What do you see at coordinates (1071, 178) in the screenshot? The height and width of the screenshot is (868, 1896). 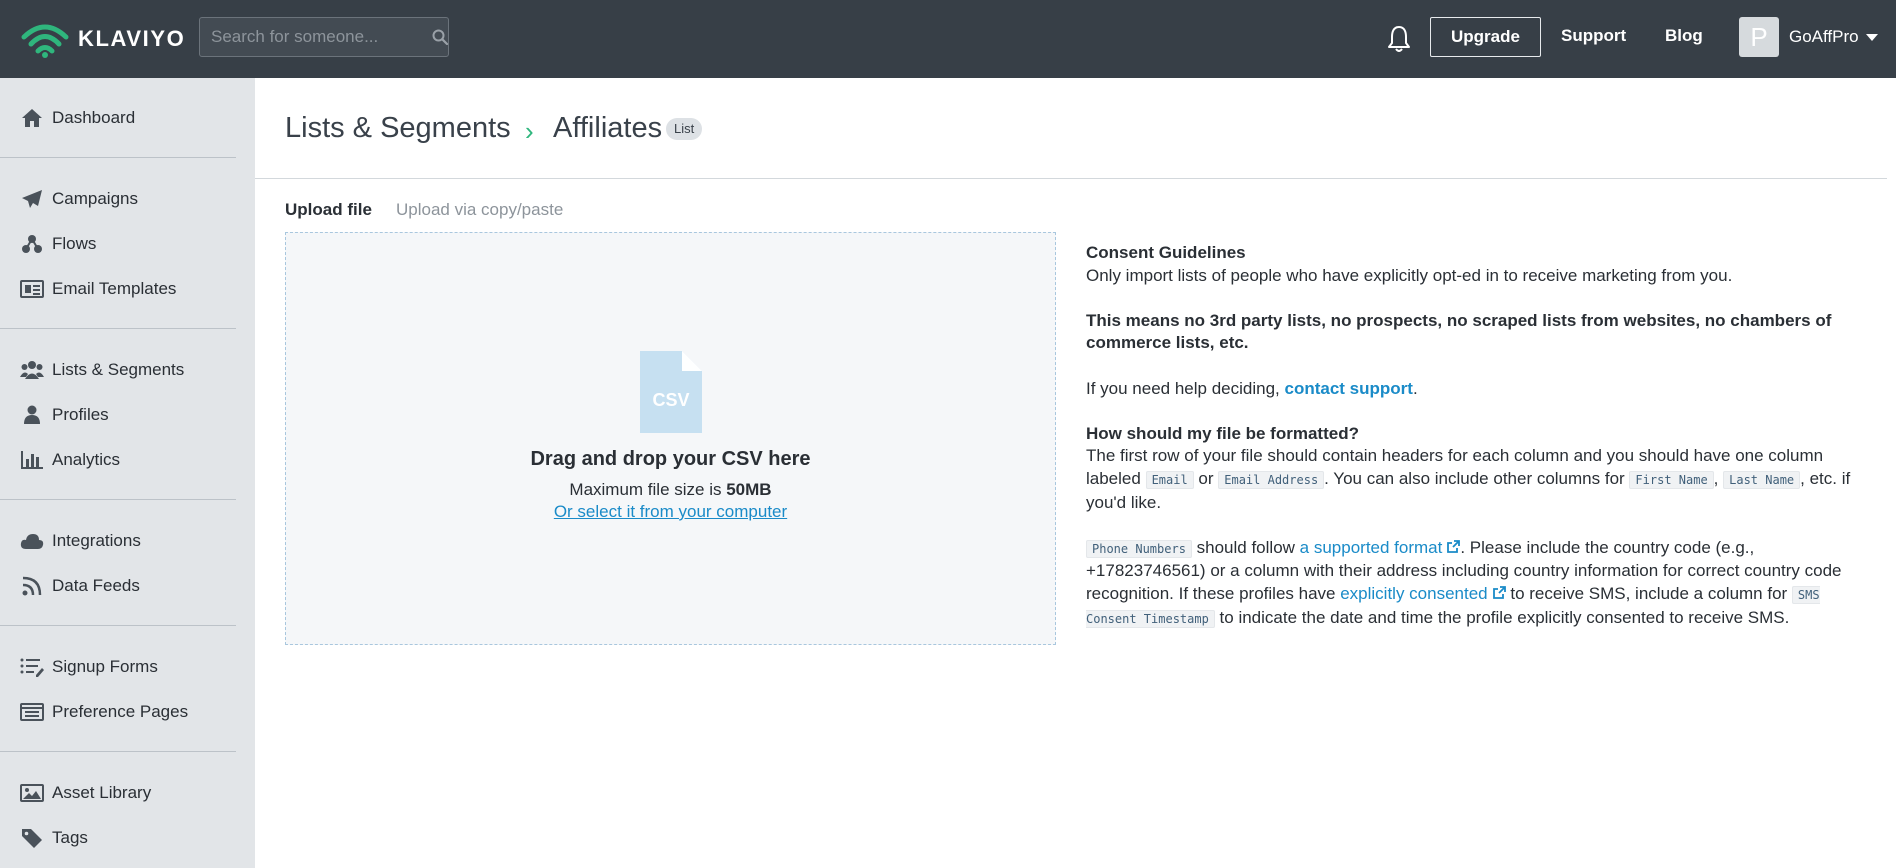 I see `header-divider` at bounding box center [1071, 178].